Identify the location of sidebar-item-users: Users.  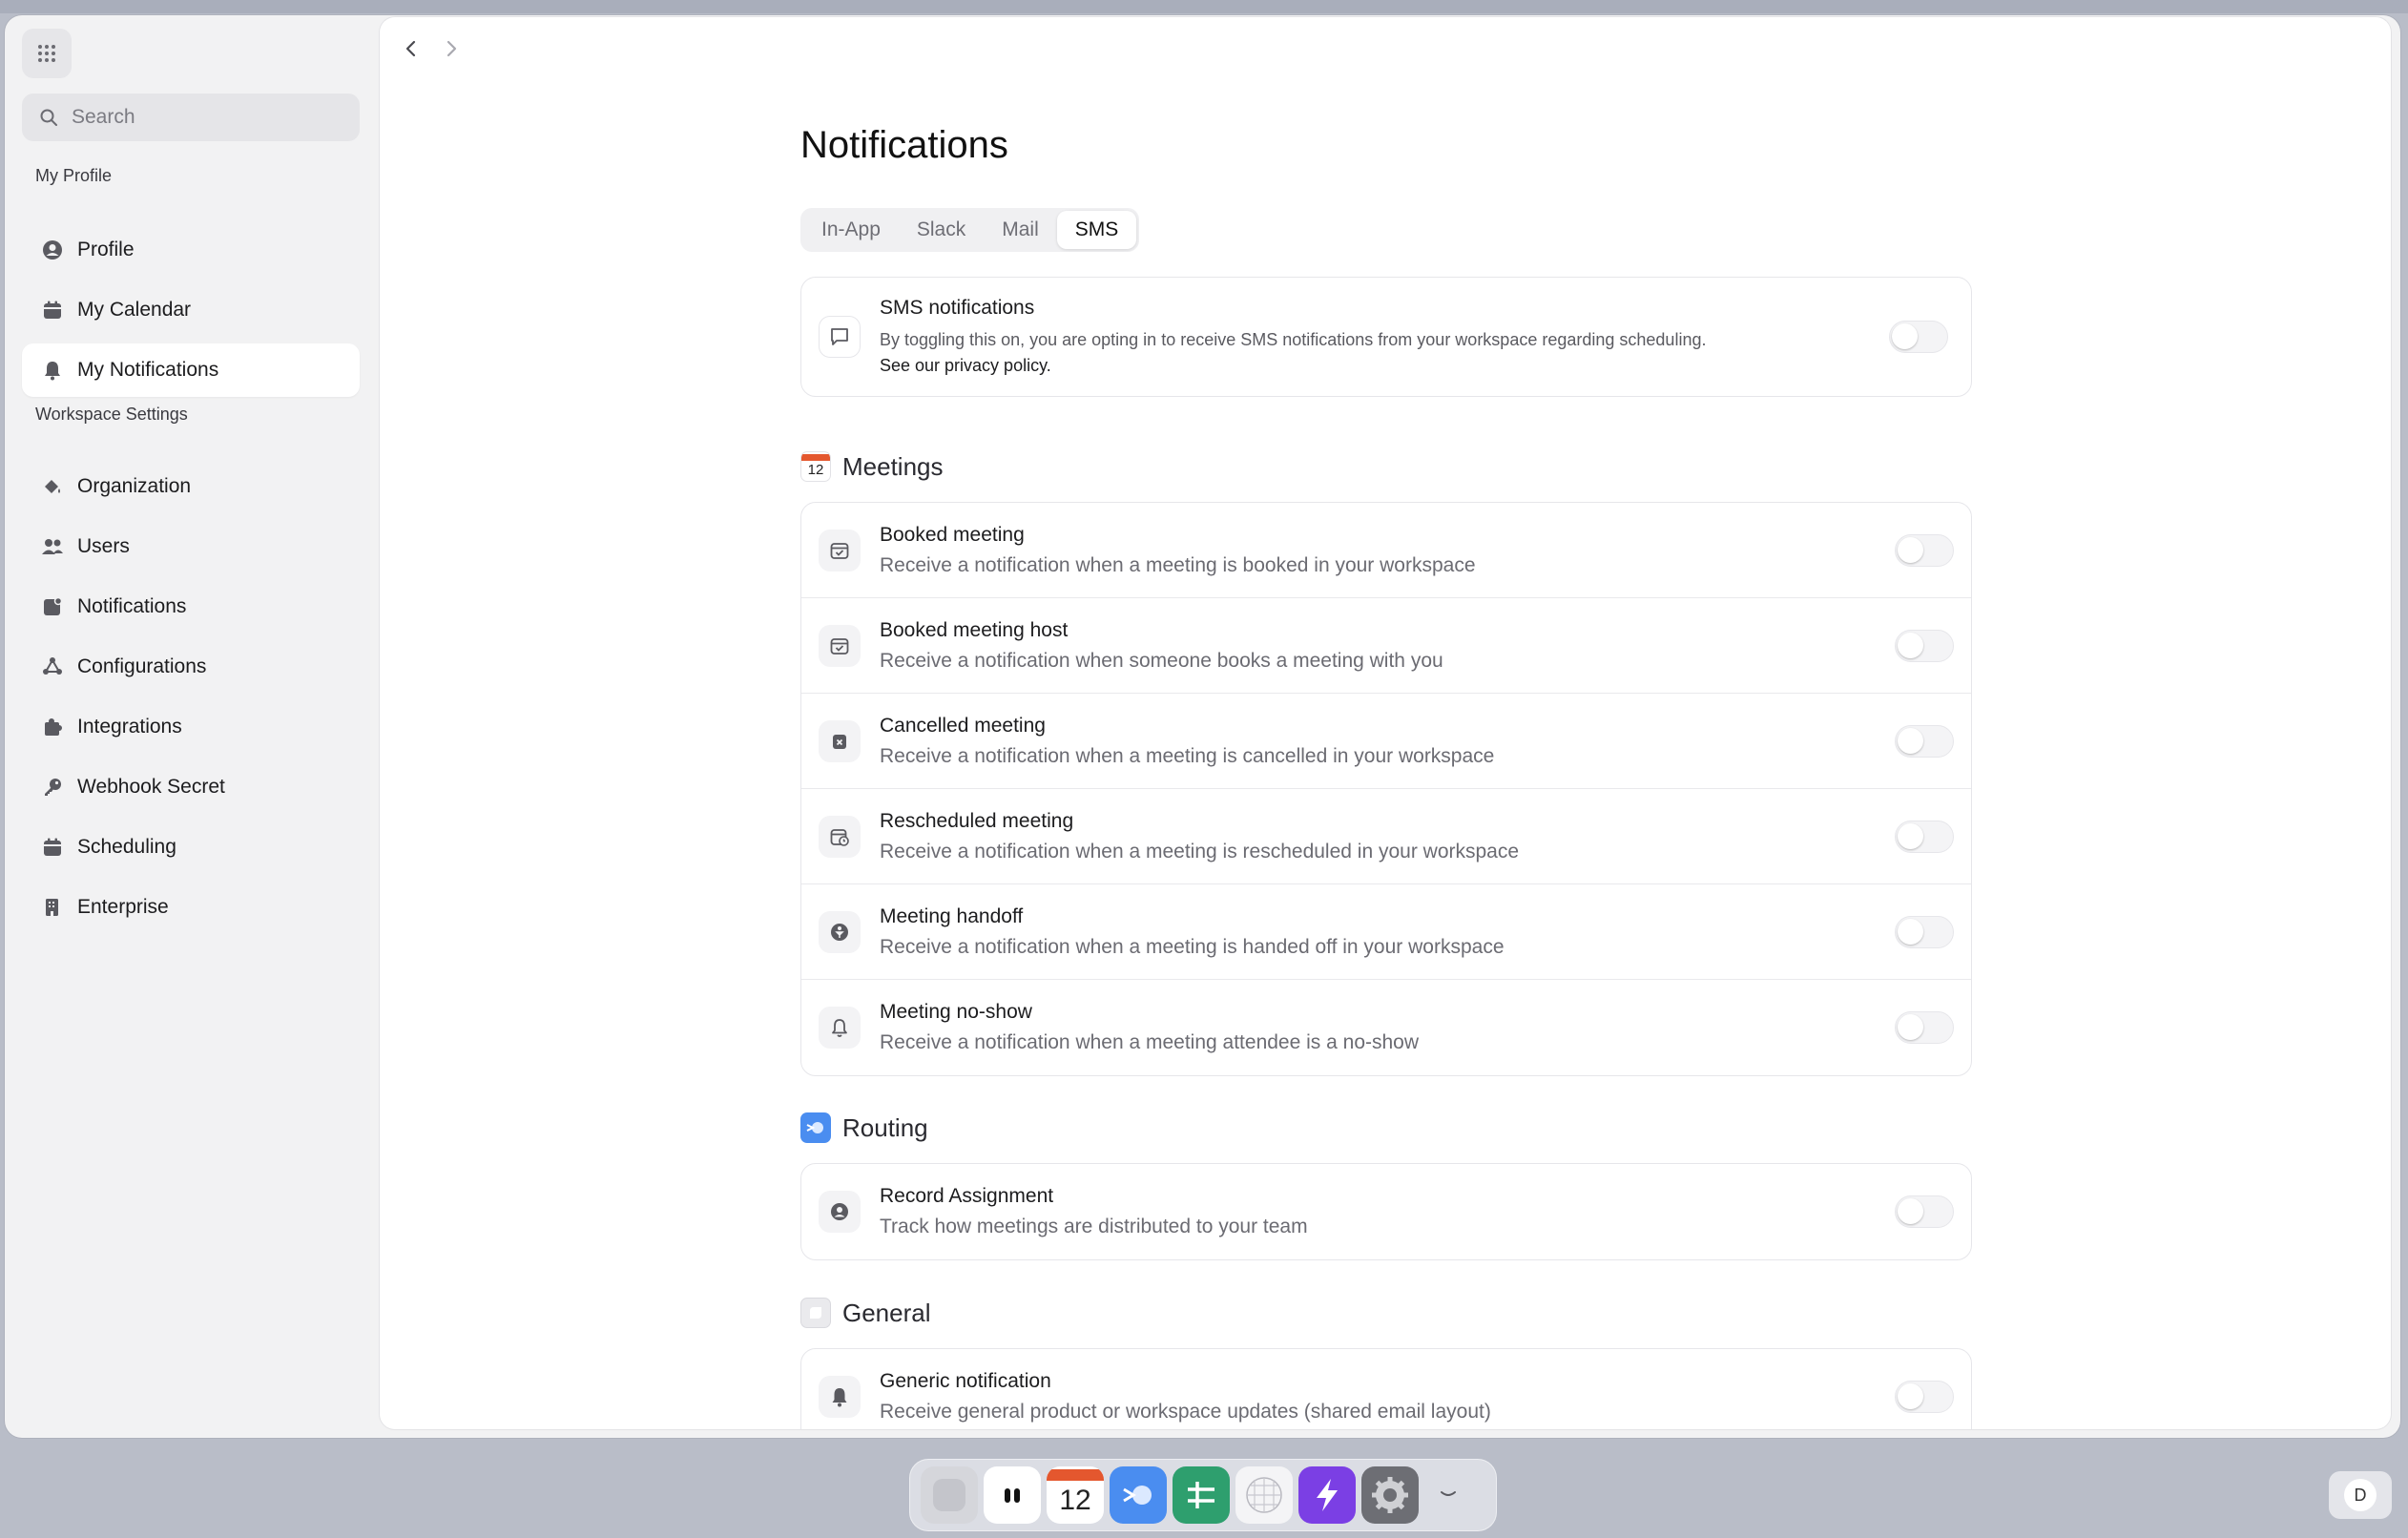
(191, 546).